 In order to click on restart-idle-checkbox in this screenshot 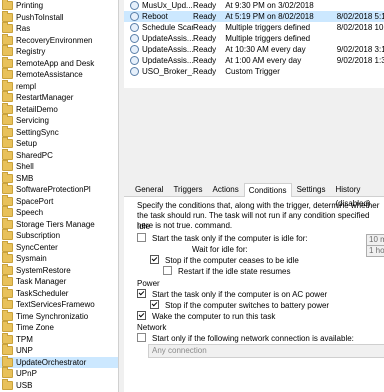, I will do `click(167, 271)`.